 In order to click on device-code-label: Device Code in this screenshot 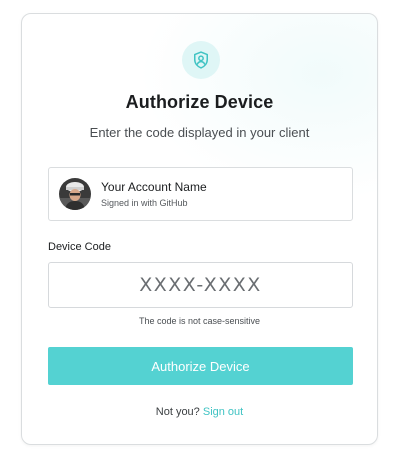, I will do `click(79, 247)`.